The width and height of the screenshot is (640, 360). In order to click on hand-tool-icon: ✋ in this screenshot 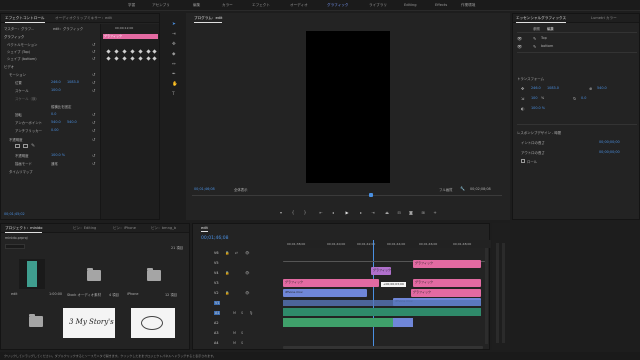, I will do `click(175, 84)`.